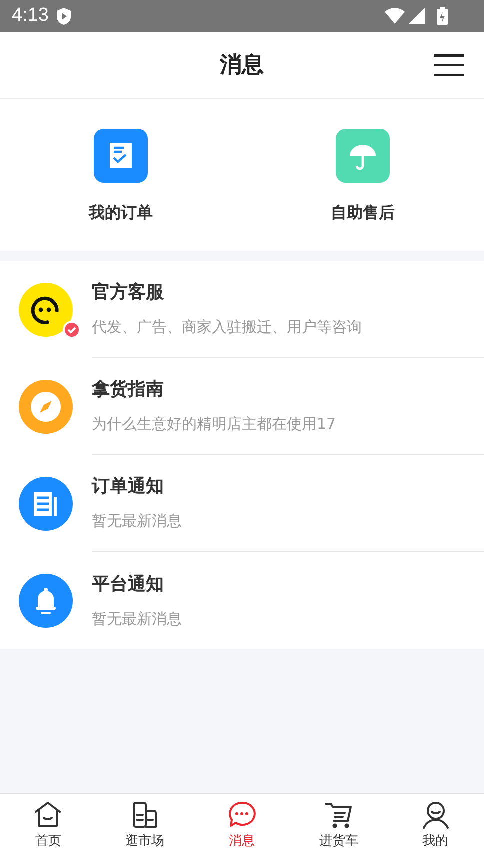  What do you see at coordinates (242, 309) in the screenshot?
I see `message-row: 官方客服 代发、广告、商家入驻搬迁、用户等咨询` at bounding box center [242, 309].